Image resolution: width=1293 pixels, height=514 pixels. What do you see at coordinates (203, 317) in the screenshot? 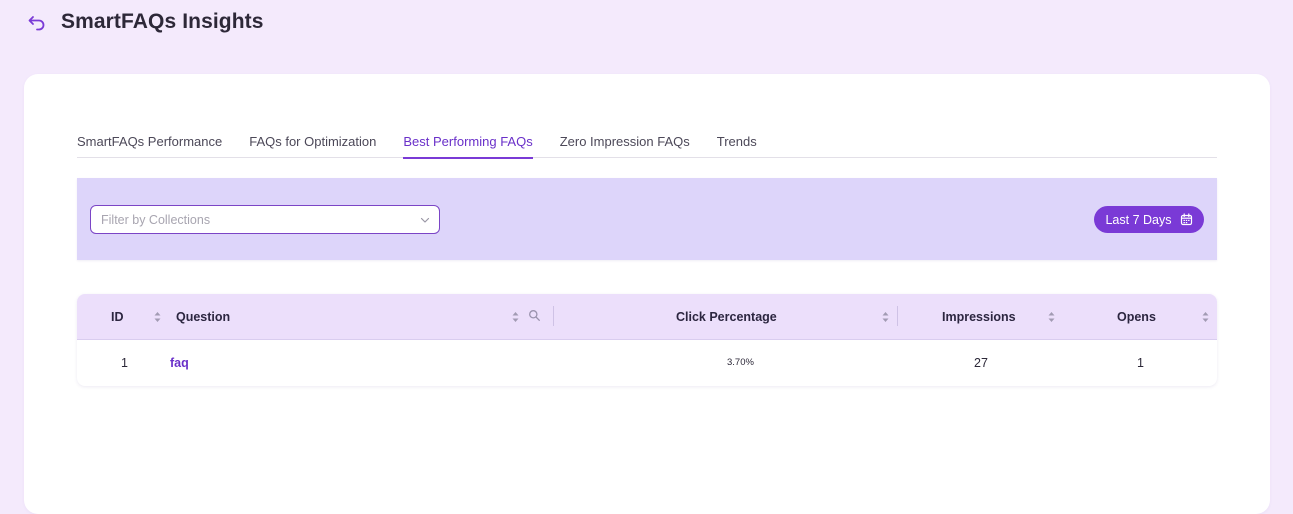
I see `column-header-question: Question` at bounding box center [203, 317].